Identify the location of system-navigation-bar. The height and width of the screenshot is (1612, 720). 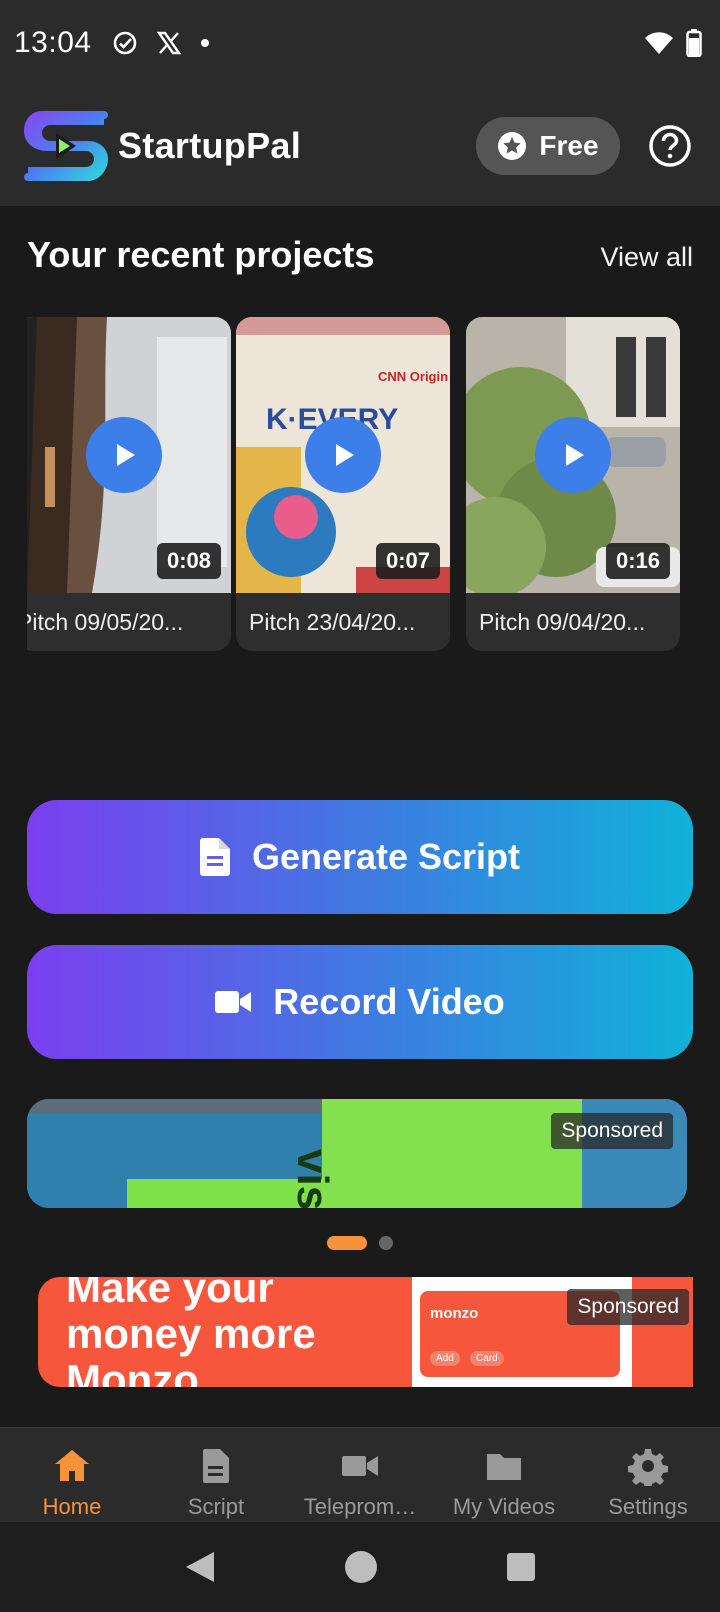
(360, 1567).